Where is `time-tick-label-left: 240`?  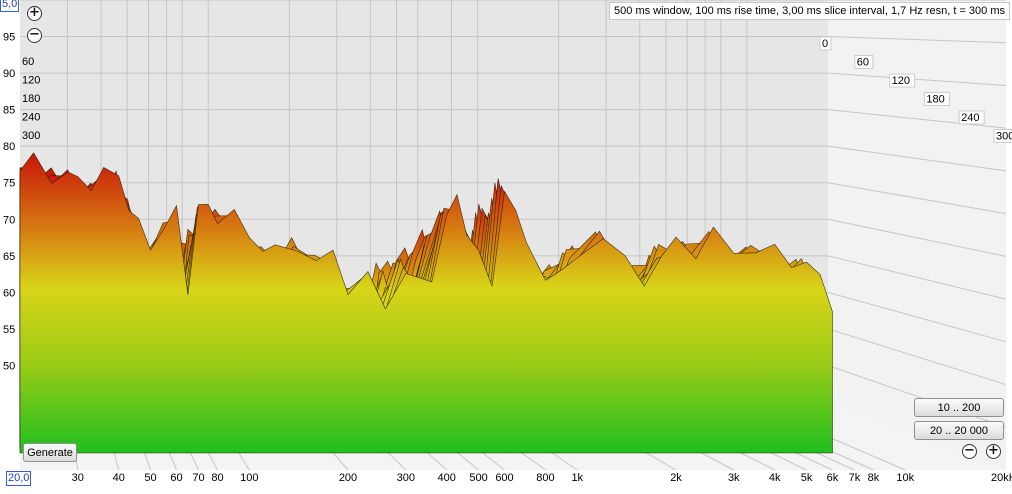
time-tick-label-left: 240 is located at coordinates (31, 118).